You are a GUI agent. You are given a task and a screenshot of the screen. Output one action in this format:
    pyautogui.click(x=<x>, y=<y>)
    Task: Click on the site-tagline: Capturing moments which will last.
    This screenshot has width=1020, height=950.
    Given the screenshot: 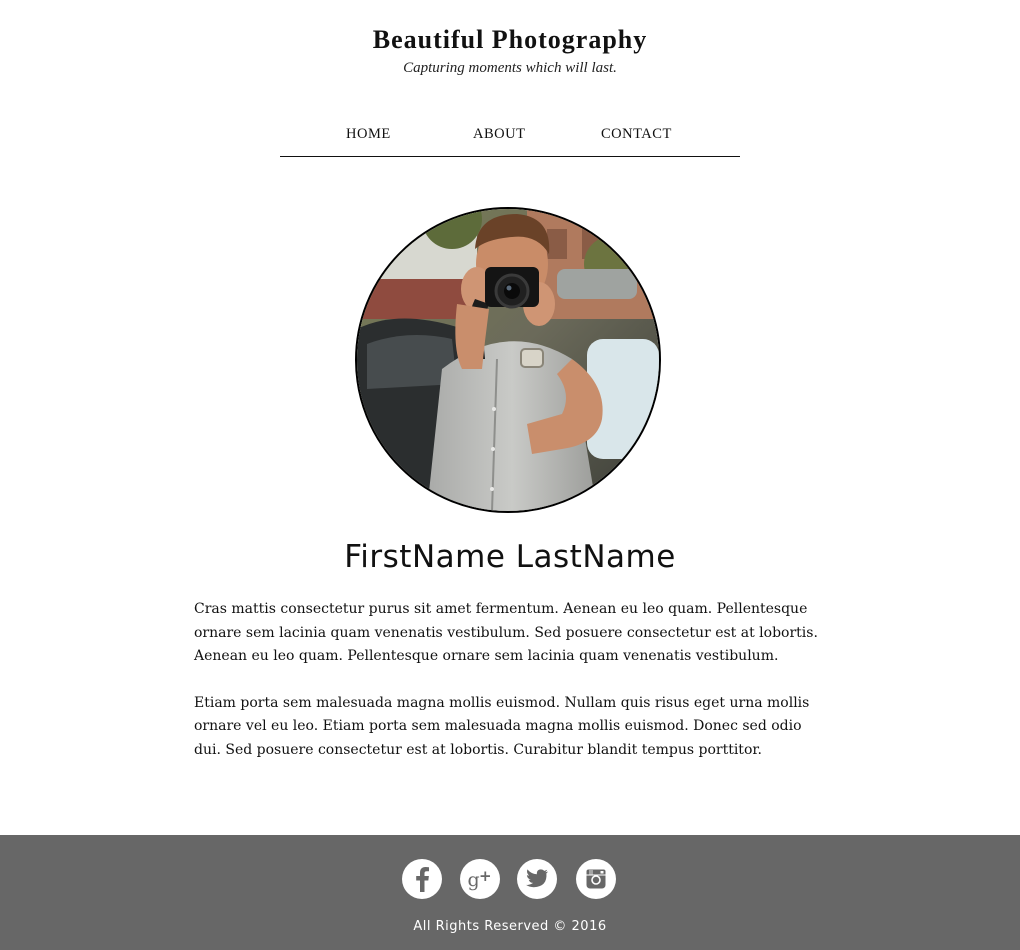 What is the action you would take?
    pyautogui.click(x=510, y=68)
    